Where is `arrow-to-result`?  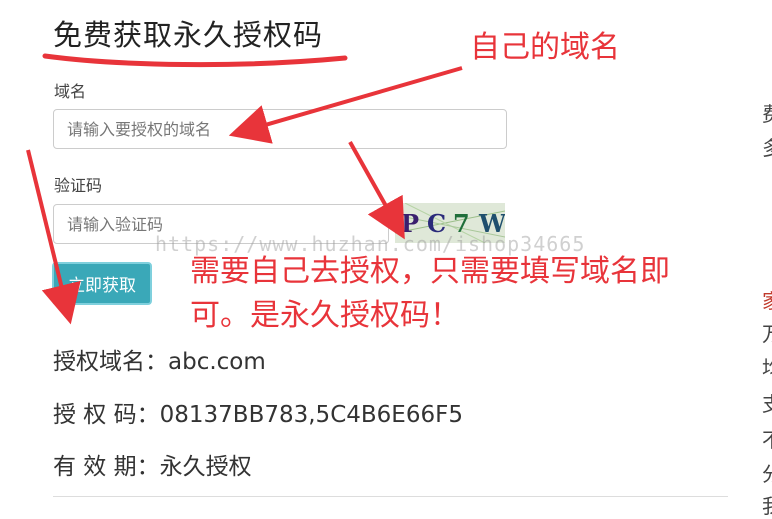 arrow-to-result is located at coordinates (53, 237).